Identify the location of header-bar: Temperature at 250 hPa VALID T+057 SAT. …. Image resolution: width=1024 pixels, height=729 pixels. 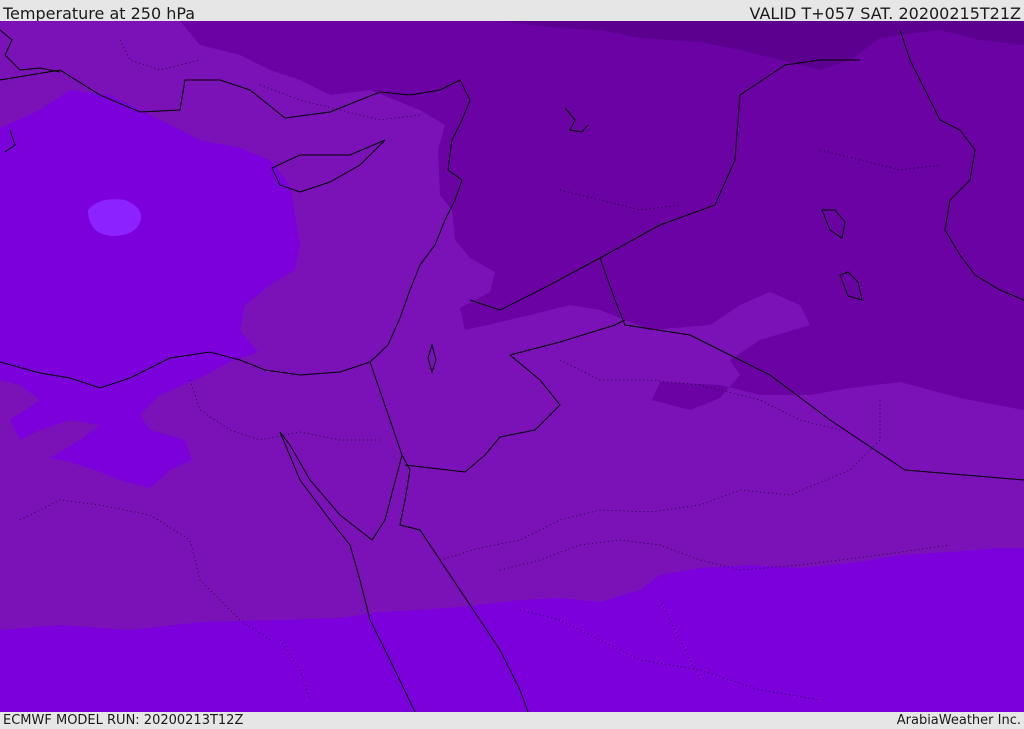
(512, 10).